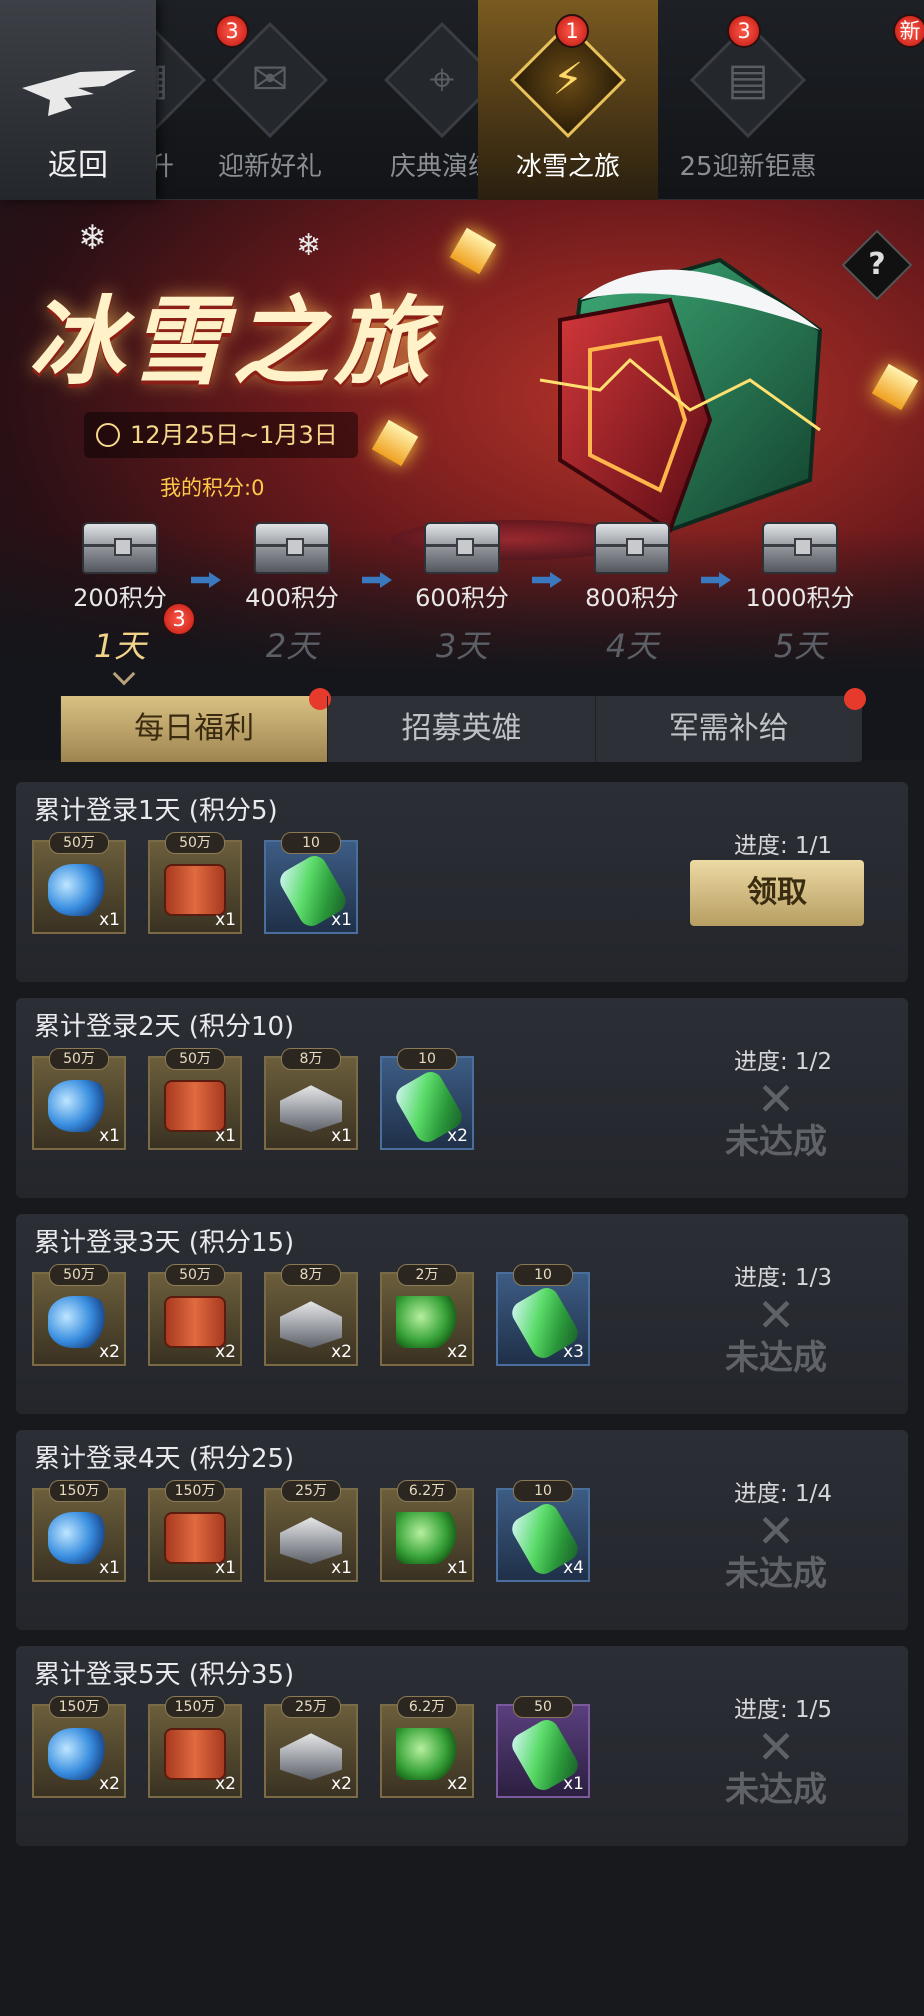 This screenshot has height=2016, width=924. What do you see at coordinates (543, 1315) in the screenshot?
I see `reward-item: 10 x3` at bounding box center [543, 1315].